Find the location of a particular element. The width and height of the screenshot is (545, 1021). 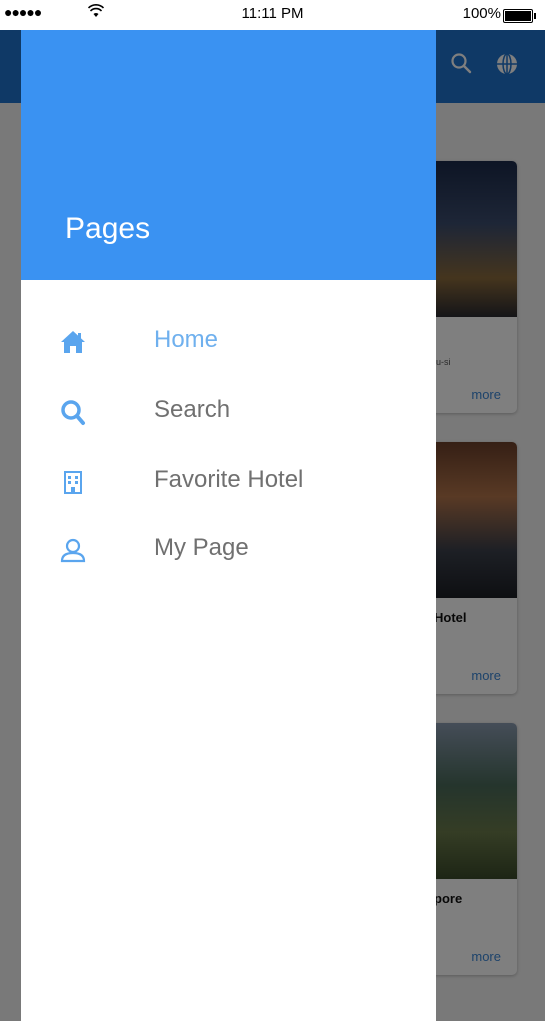

home-icon is located at coordinates (73, 342).